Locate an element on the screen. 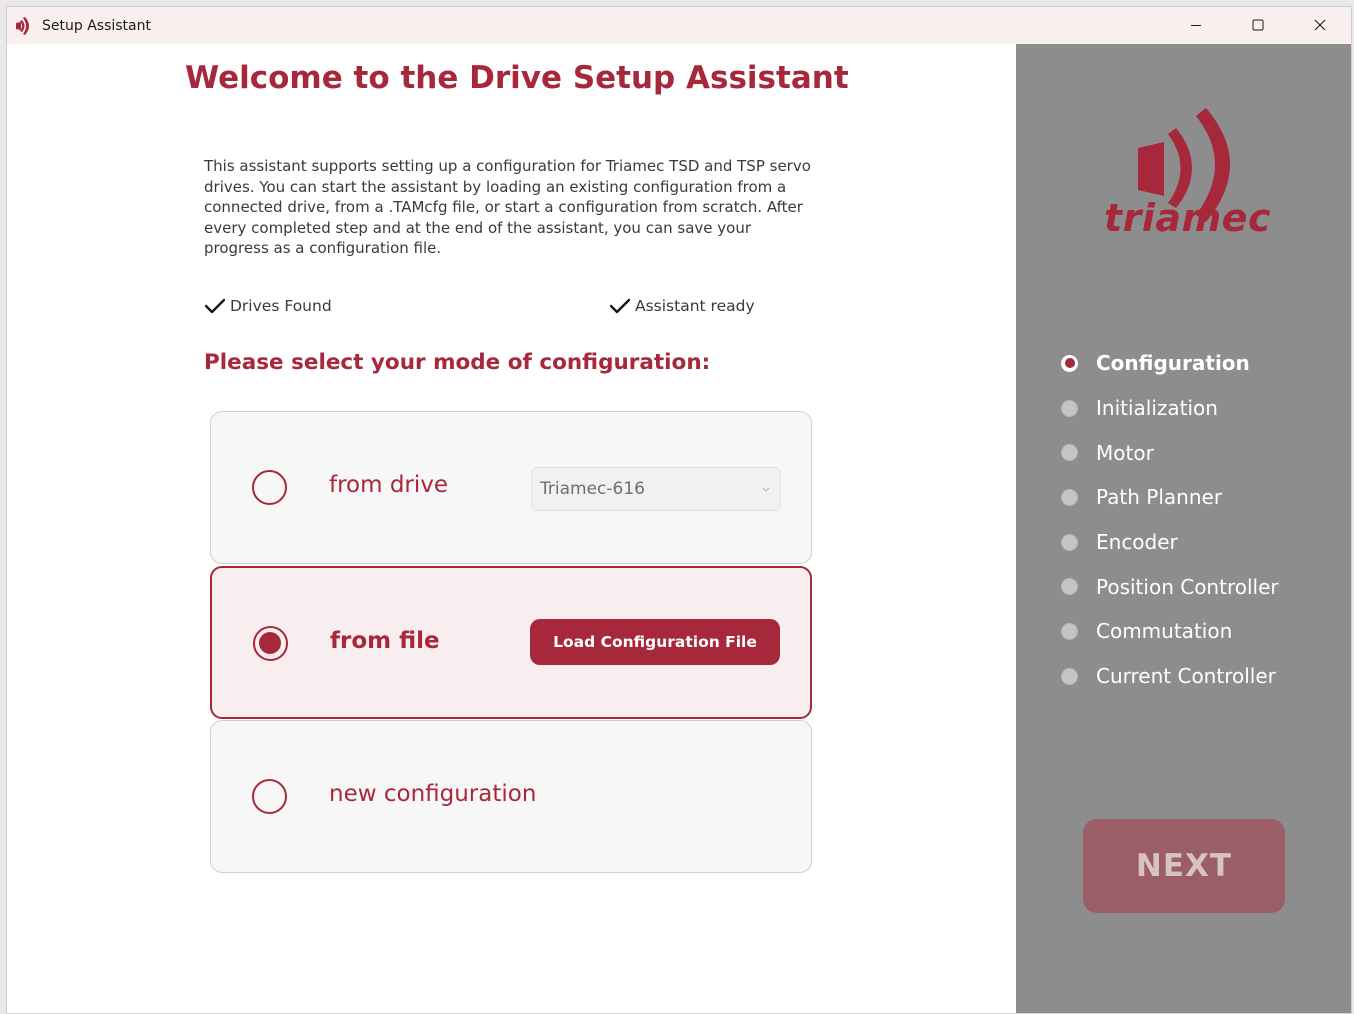 Image resolution: width=1354 pixels, height=1014 pixels. step-label: Path Planner is located at coordinates (1159, 497).